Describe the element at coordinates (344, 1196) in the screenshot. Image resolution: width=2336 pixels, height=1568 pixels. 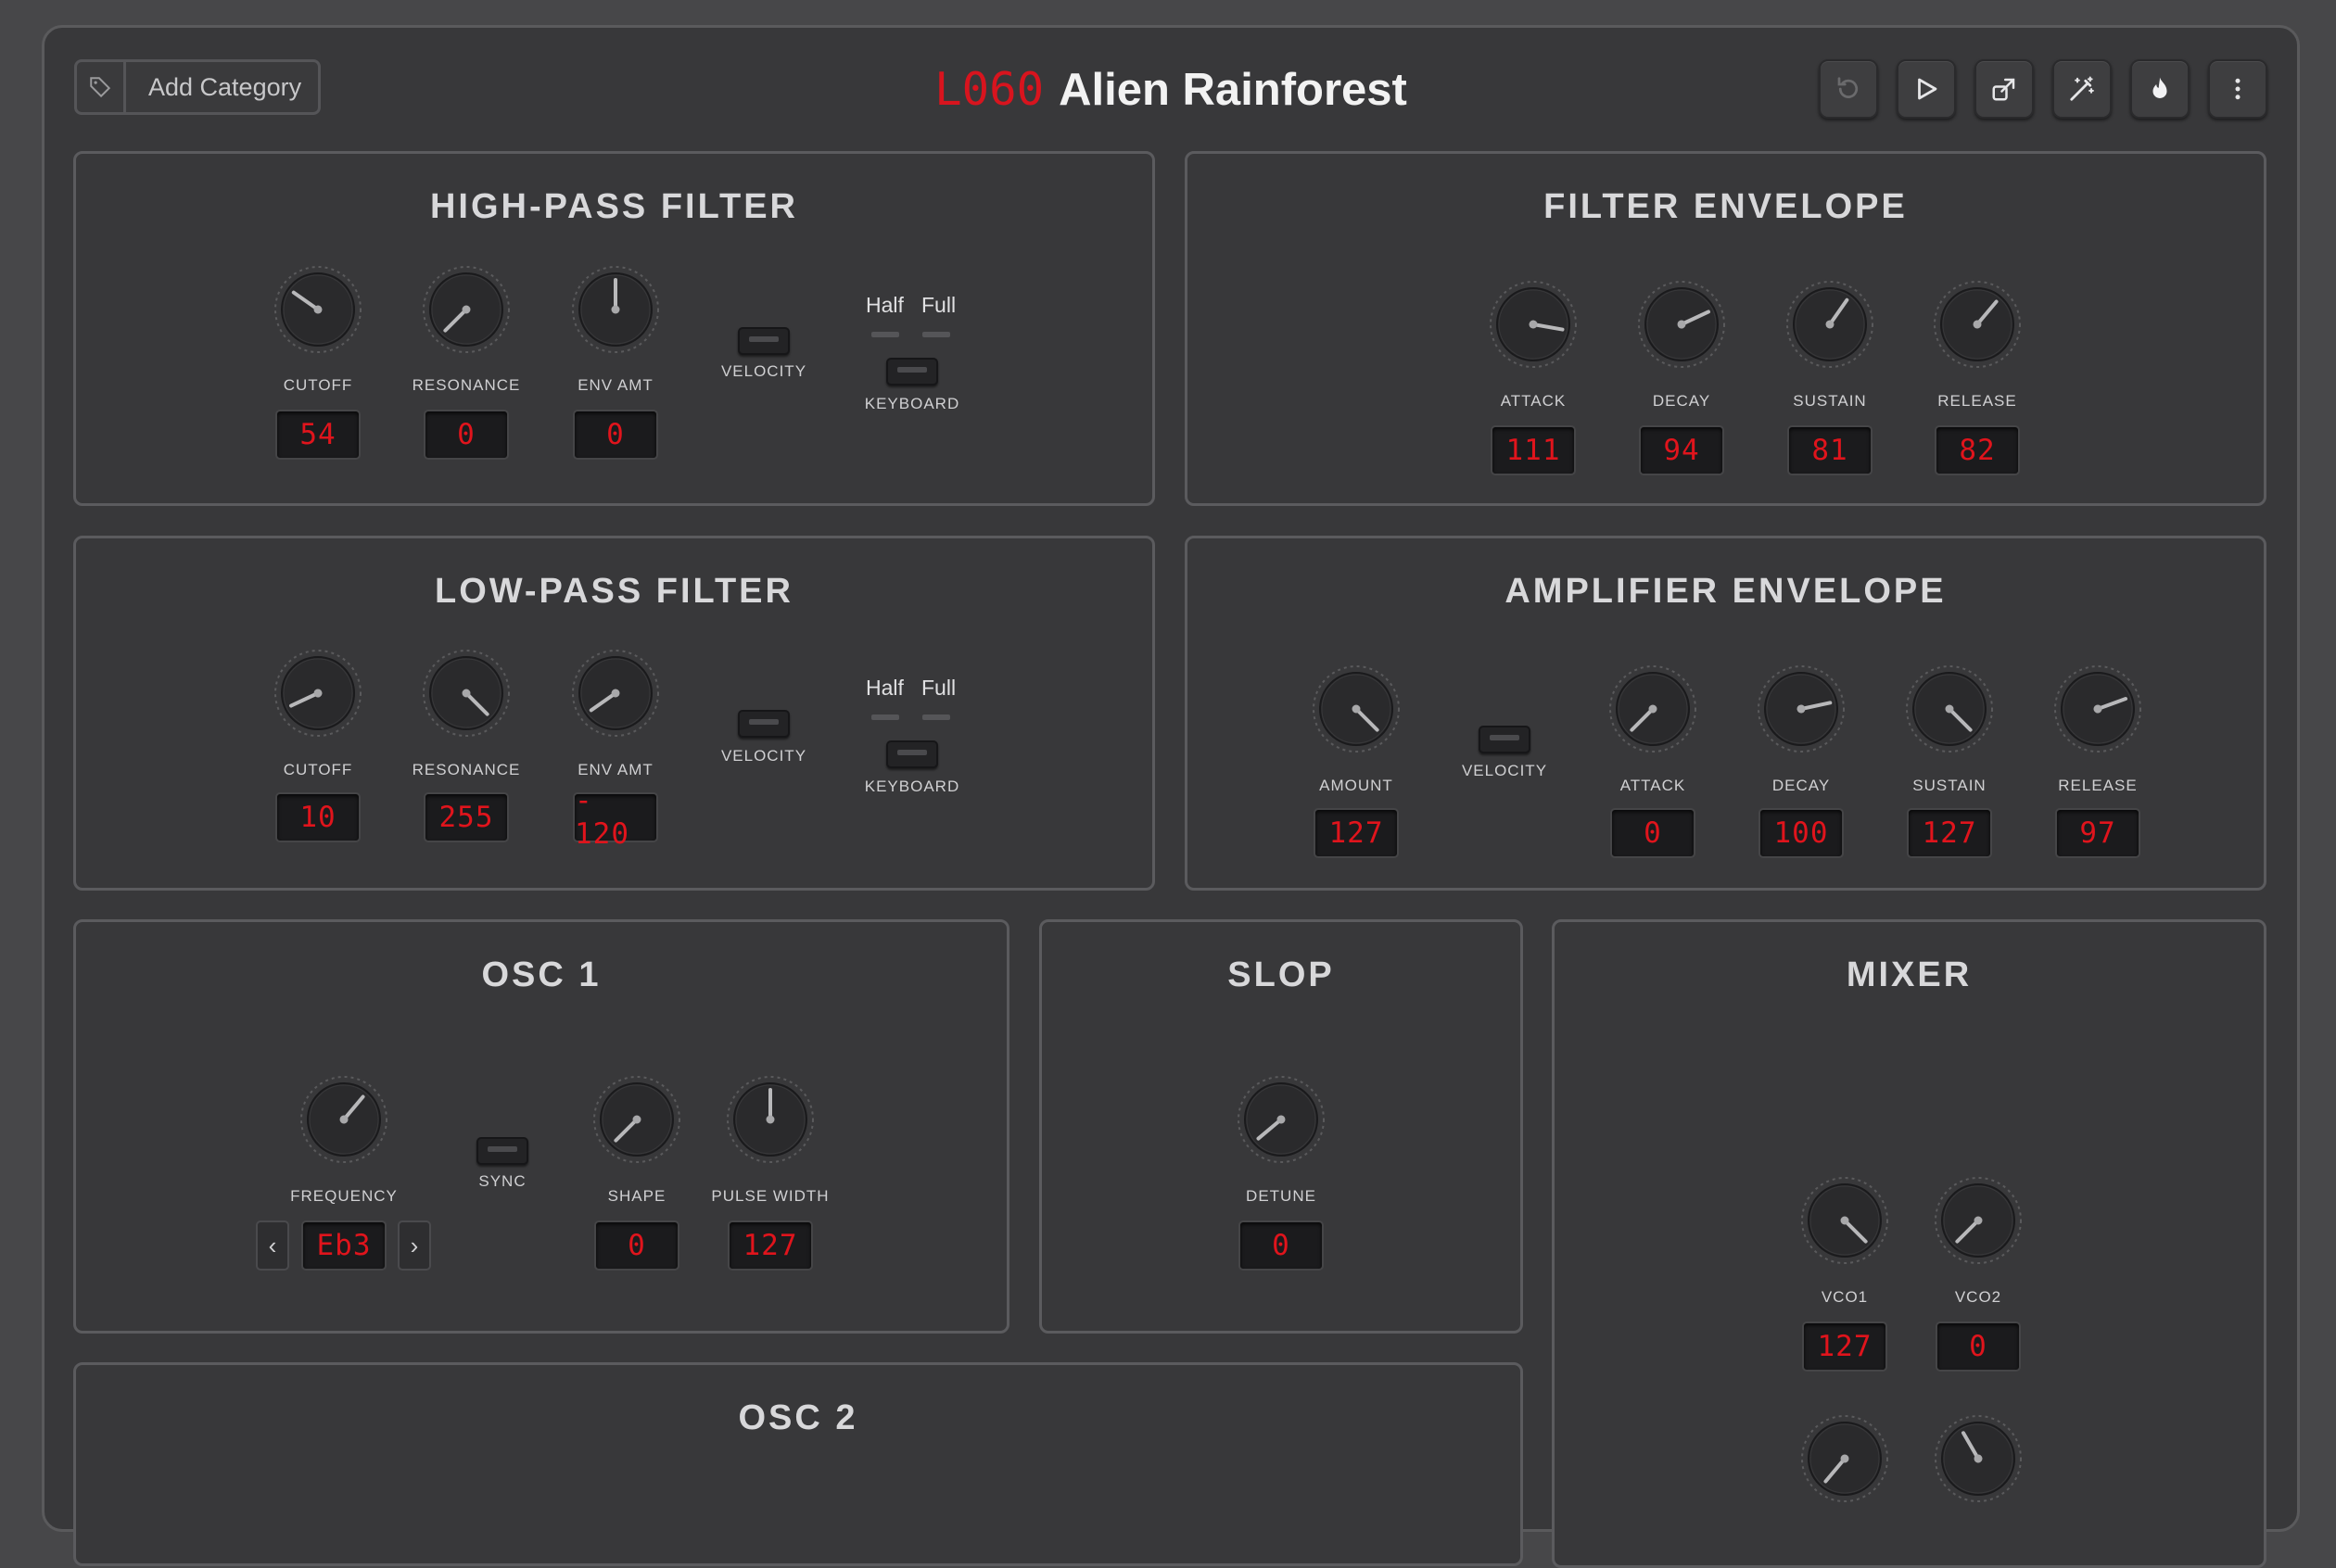
I see `osc1-frequency-label: FREQUENCY` at that location.